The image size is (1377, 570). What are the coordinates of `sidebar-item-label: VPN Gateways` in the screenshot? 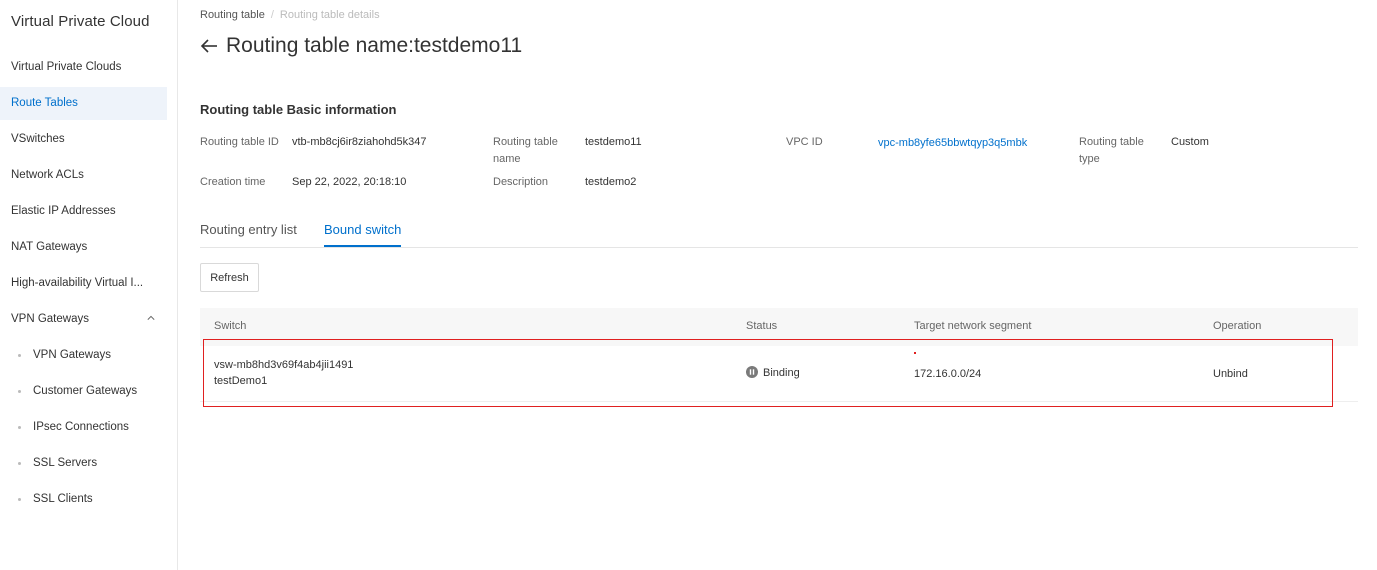 It's located at (50, 319).